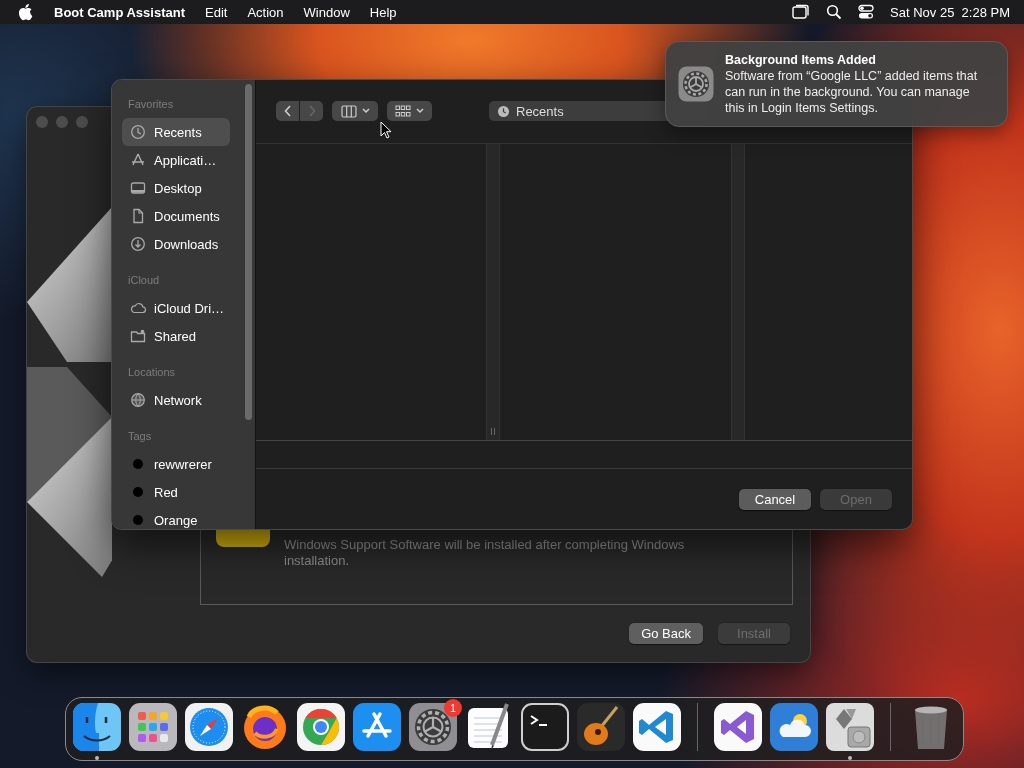  What do you see at coordinates (138, 244) in the screenshot?
I see `download-icon` at bounding box center [138, 244].